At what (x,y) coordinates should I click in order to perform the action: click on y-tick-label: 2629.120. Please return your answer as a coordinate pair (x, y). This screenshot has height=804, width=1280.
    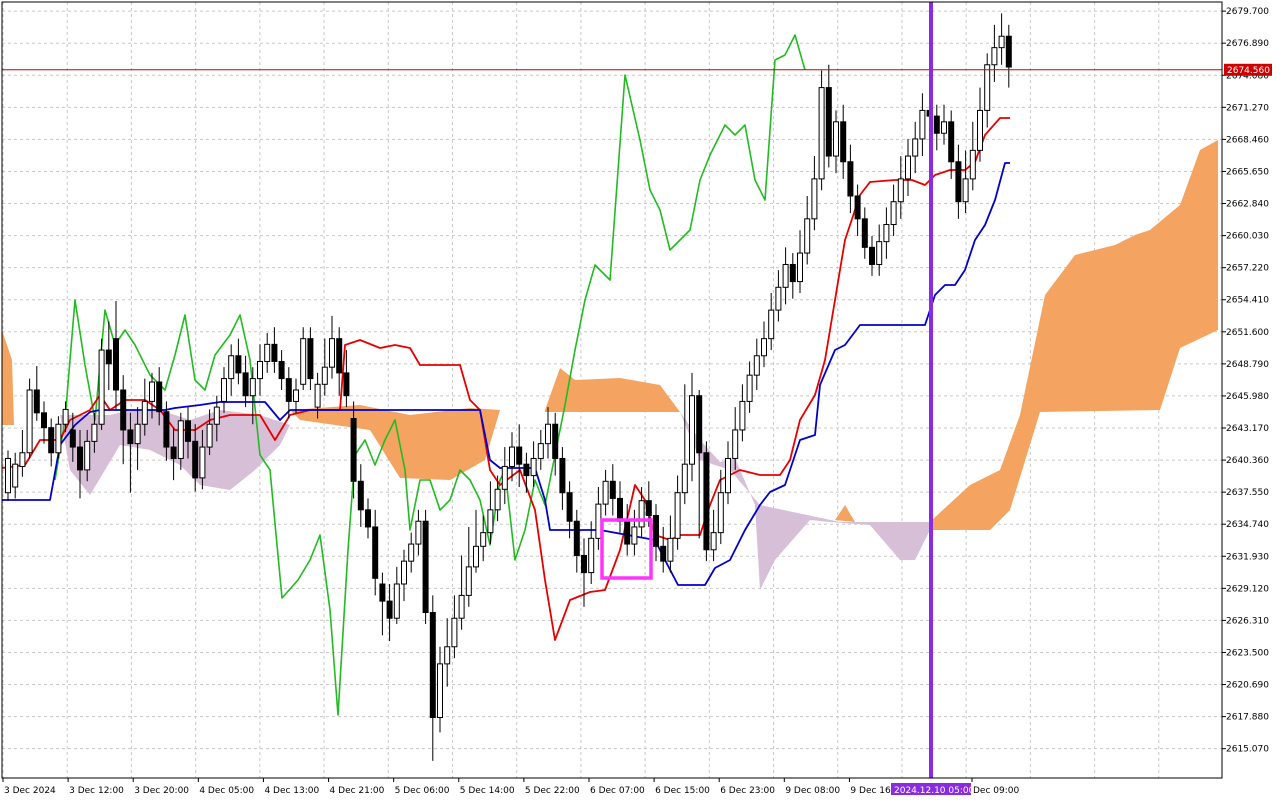
    Looking at the image, I should click on (1247, 589).